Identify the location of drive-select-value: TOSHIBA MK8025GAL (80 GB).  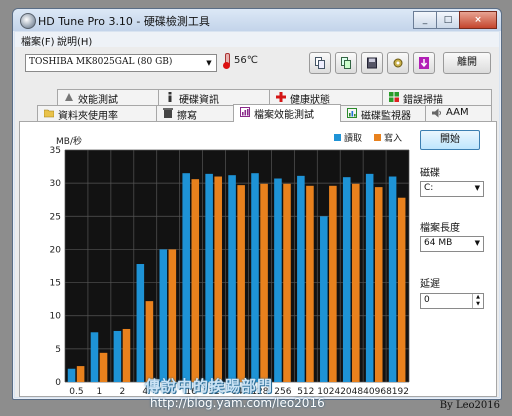
(101, 62).